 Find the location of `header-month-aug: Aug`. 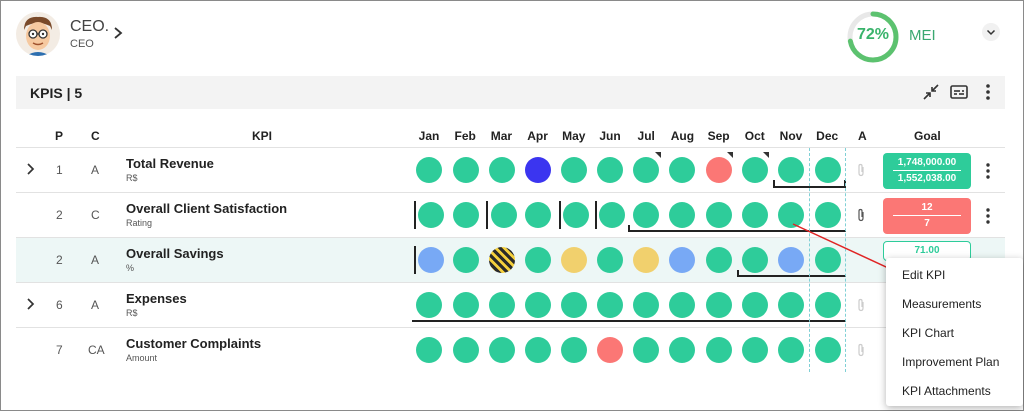

header-month-aug: Aug is located at coordinates (682, 136).